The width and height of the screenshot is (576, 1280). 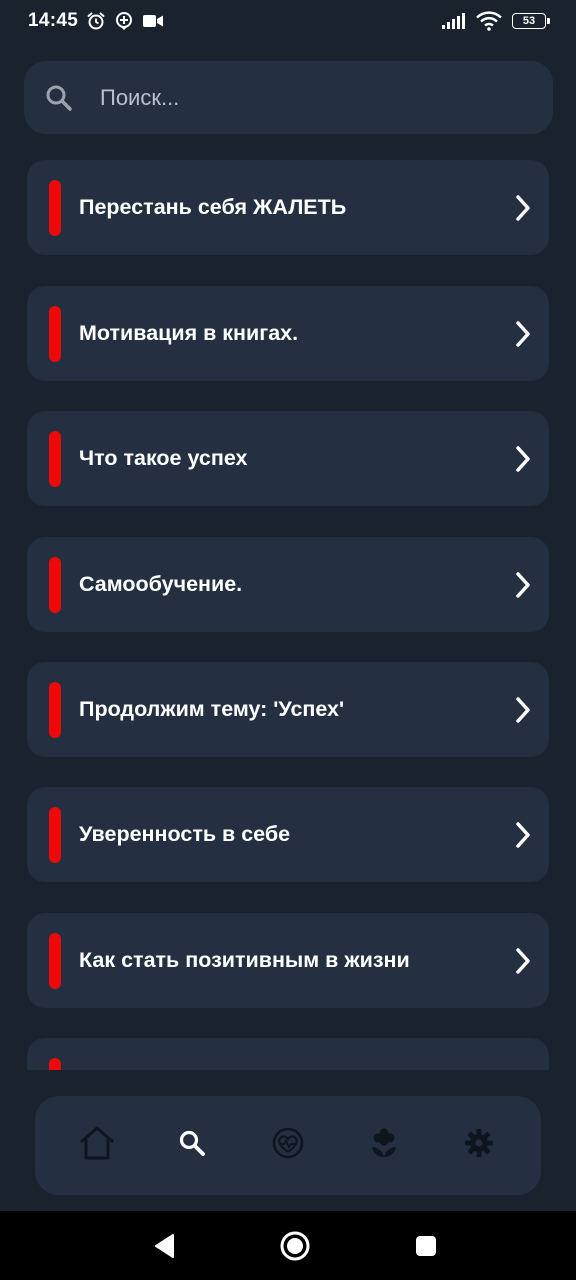 What do you see at coordinates (164, 1246) in the screenshot?
I see `back-icon` at bounding box center [164, 1246].